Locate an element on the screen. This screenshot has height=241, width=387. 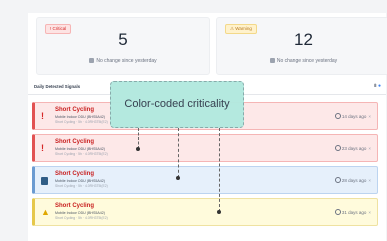
info-icon: ● is located at coordinates (379, 86).